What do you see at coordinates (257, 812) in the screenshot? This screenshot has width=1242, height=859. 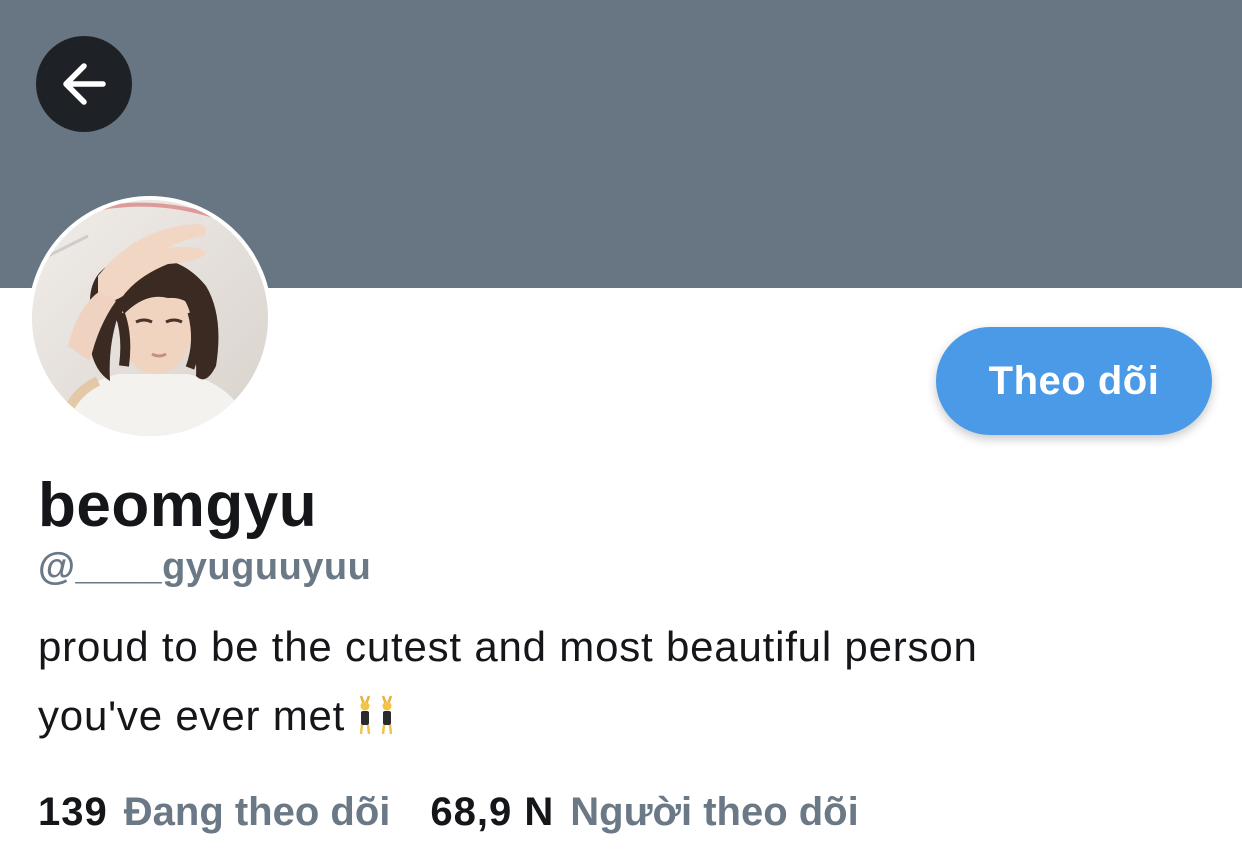 I see `following-label: Đang theo dõi` at bounding box center [257, 812].